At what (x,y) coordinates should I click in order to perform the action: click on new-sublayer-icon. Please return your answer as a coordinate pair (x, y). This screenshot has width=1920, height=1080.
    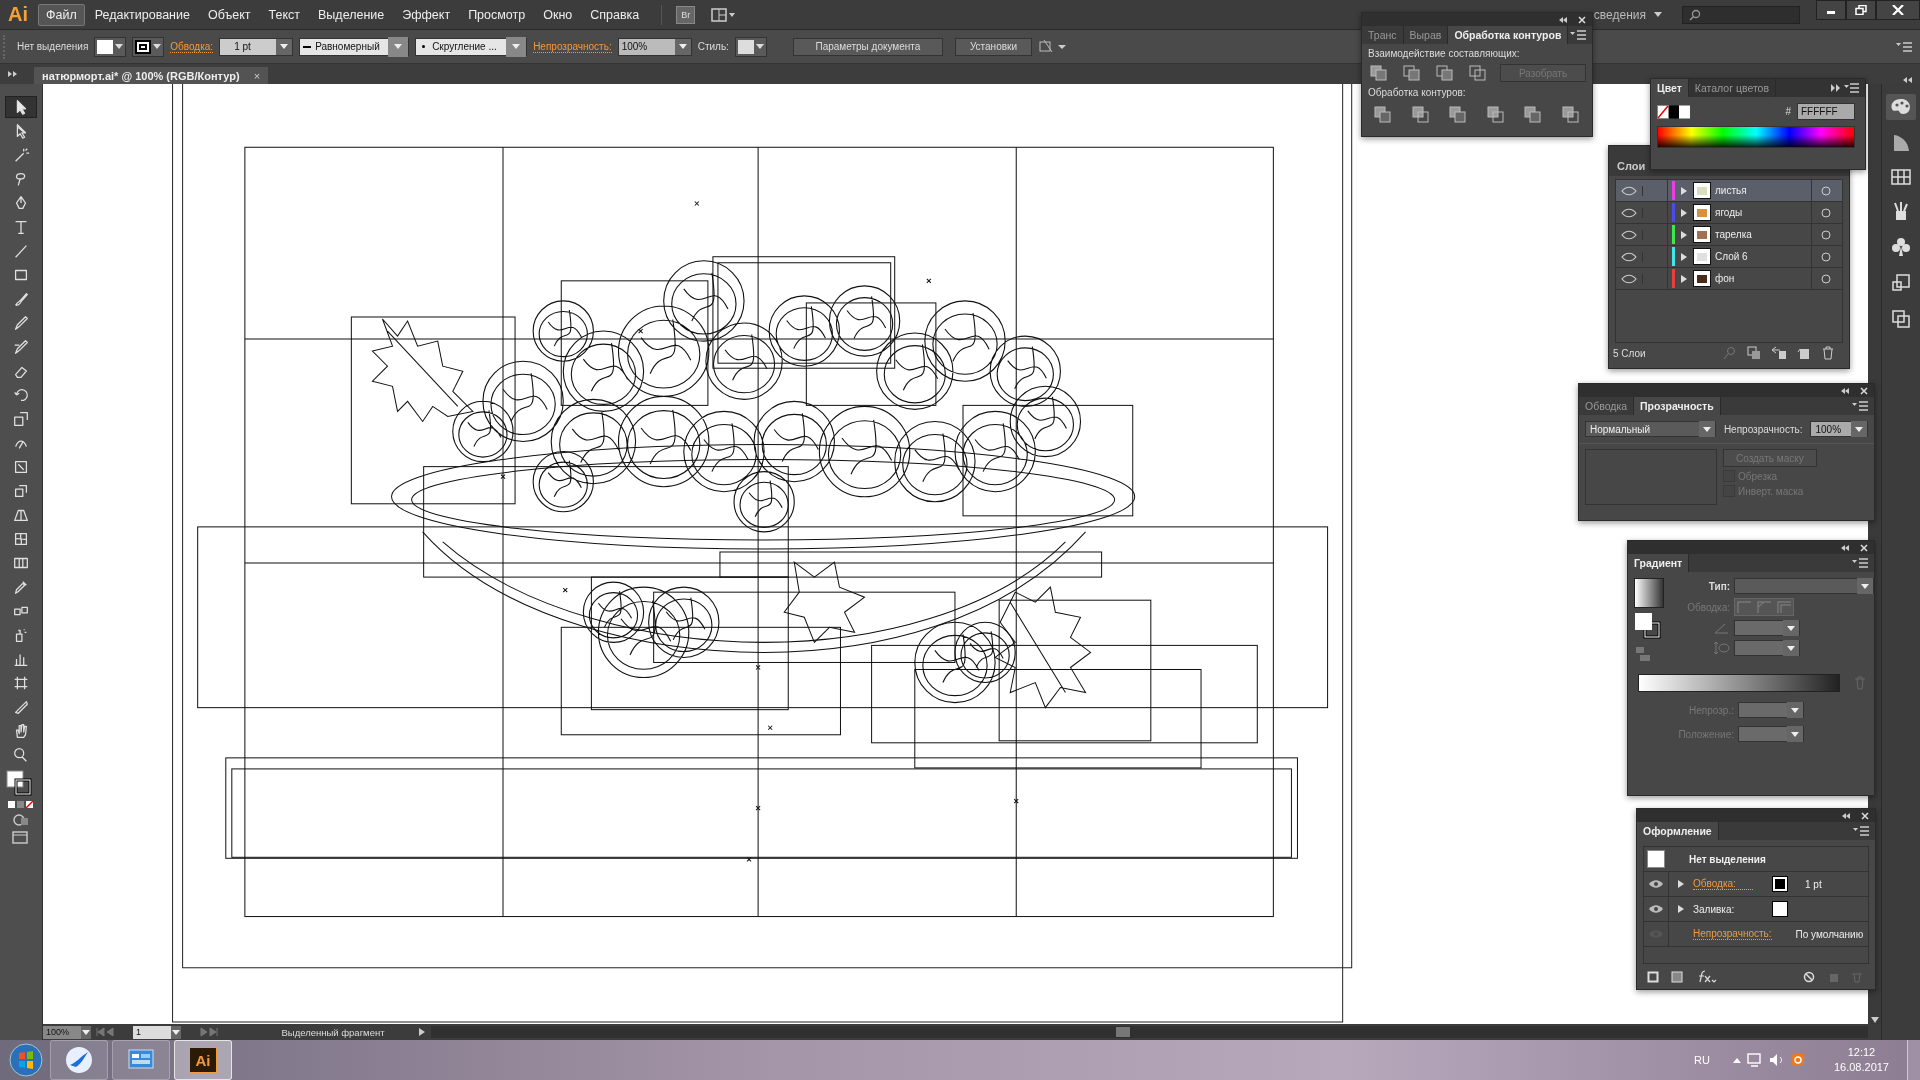
    Looking at the image, I should click on (1779, 353).